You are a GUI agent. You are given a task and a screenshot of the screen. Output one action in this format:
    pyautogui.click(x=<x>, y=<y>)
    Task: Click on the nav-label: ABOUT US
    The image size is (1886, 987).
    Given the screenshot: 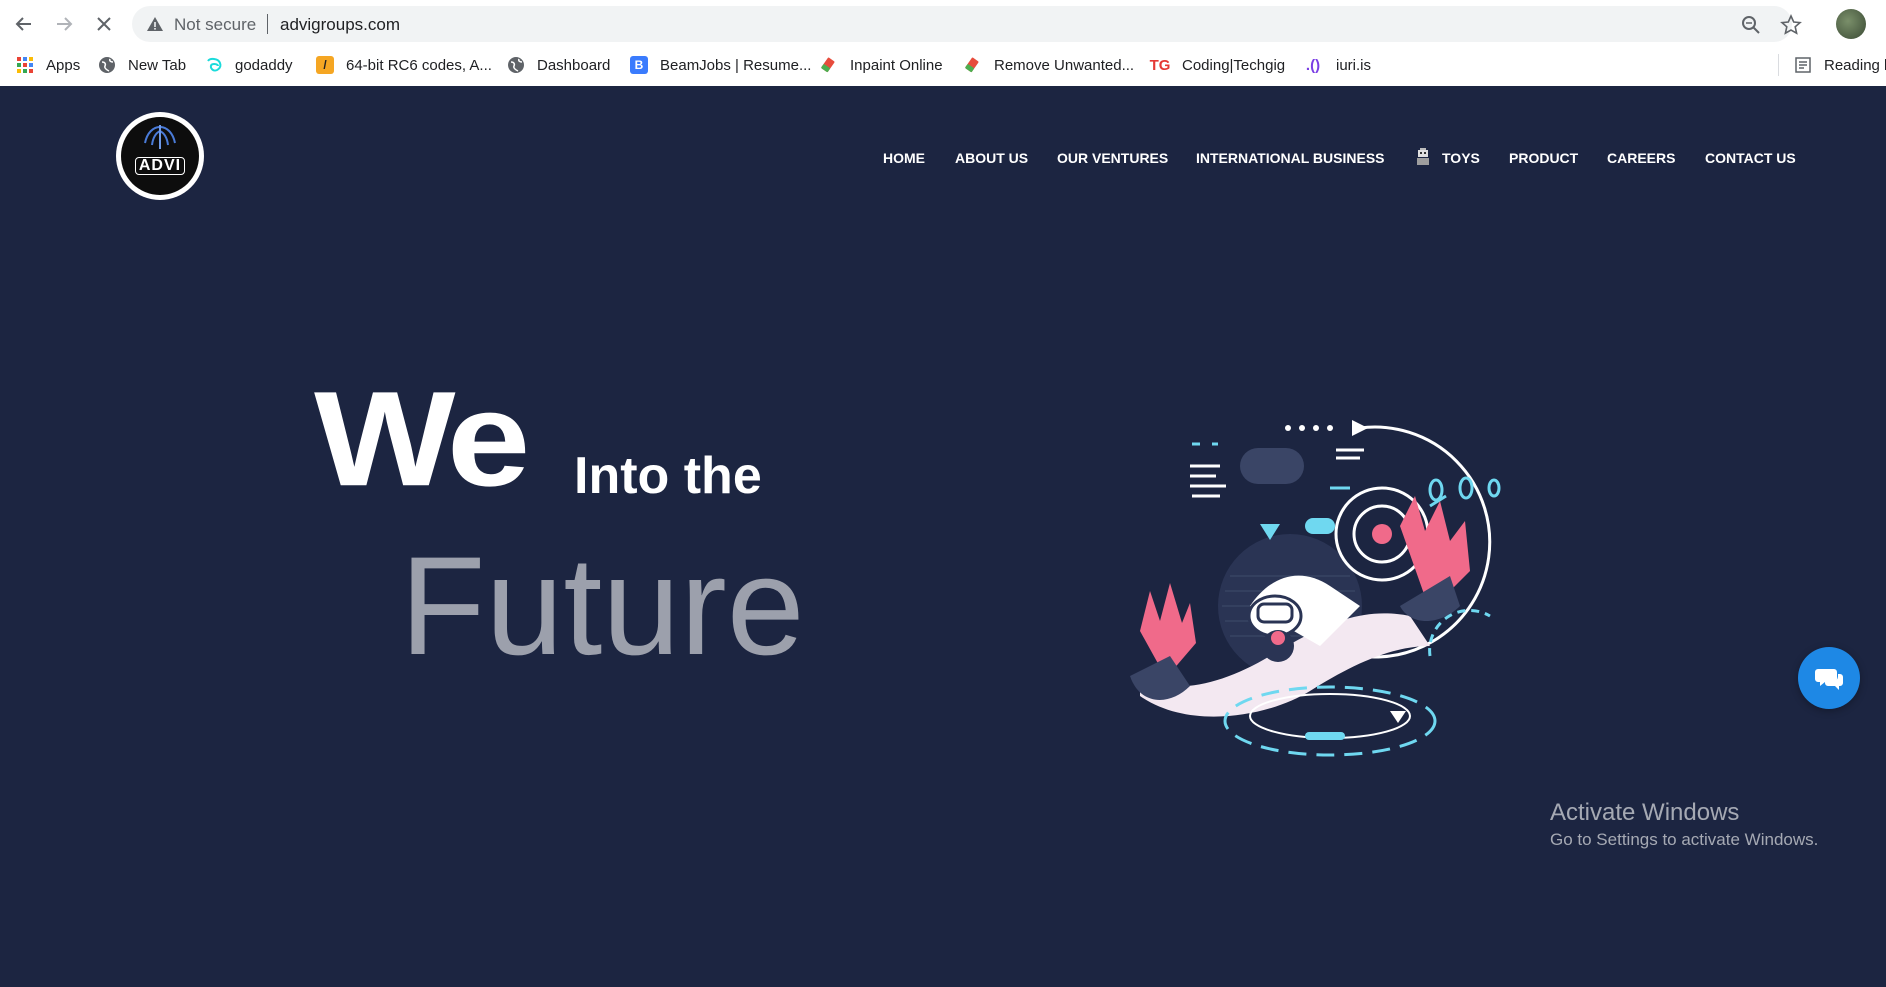 What is the action you would take?
    pyautogui.click(x=992, y=158)
    